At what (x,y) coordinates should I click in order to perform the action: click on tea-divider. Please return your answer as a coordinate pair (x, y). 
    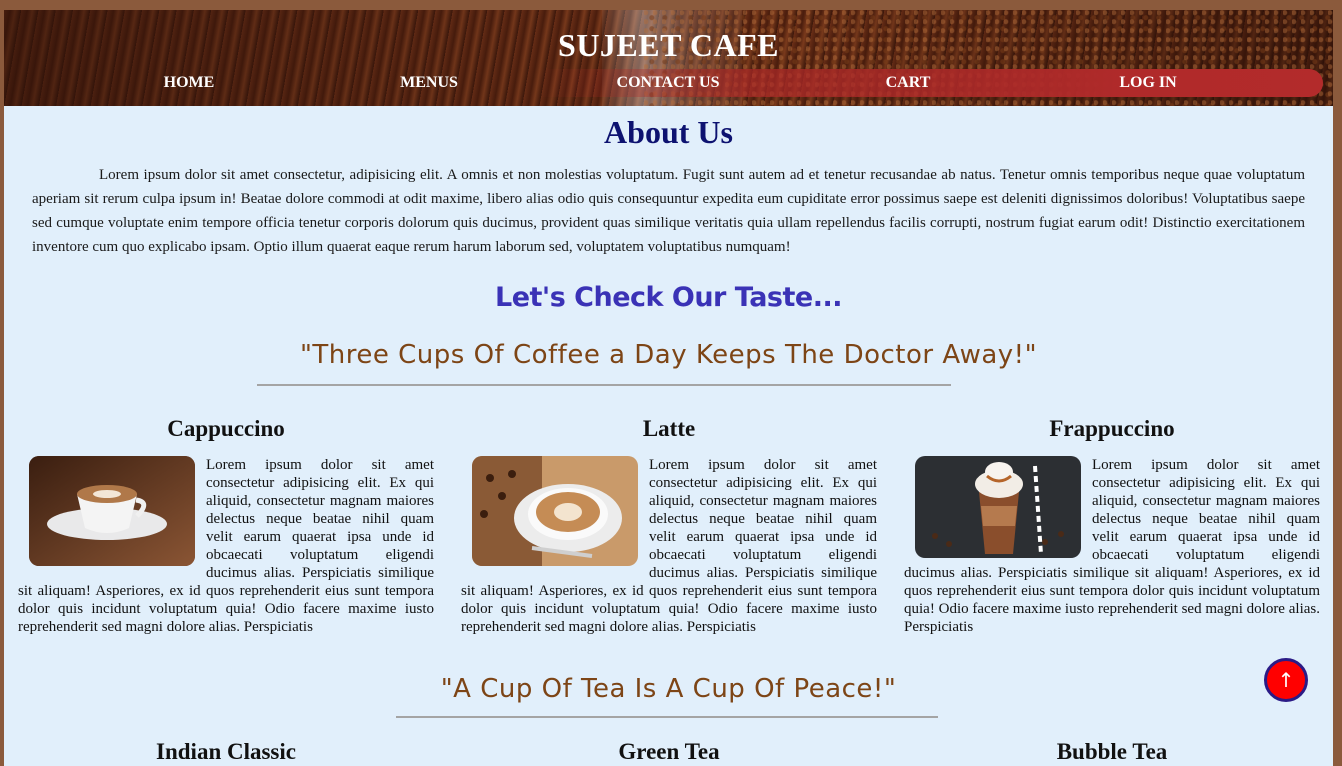
    Looking at the image, I should click on (667, 717).